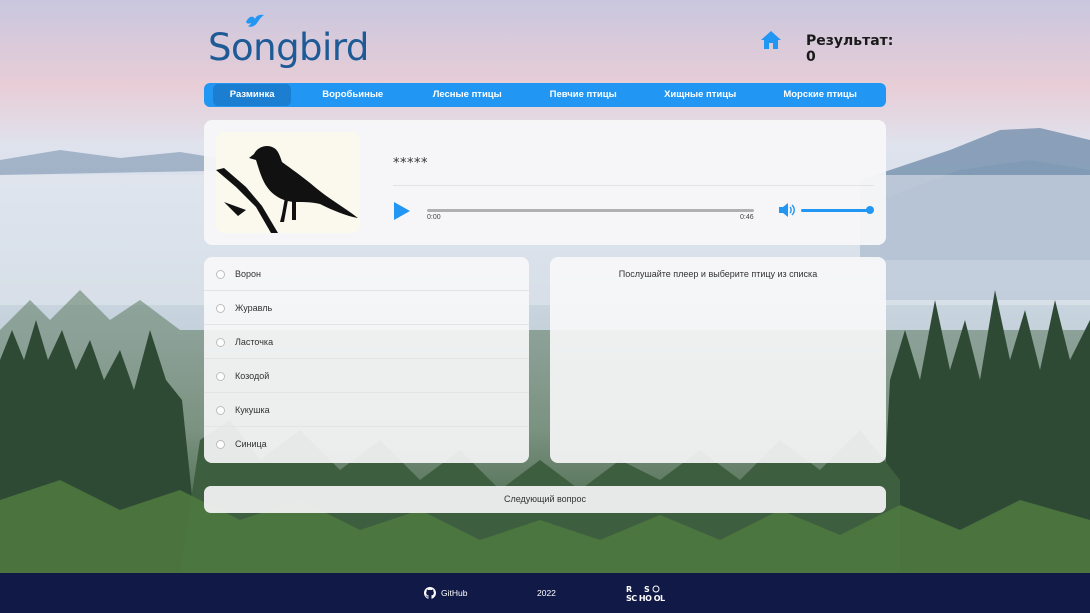  What do you see at coordinates (645, 598) in the screenshot?
I see `svg-text: SC HO OL` at bounding box center [645, 598].